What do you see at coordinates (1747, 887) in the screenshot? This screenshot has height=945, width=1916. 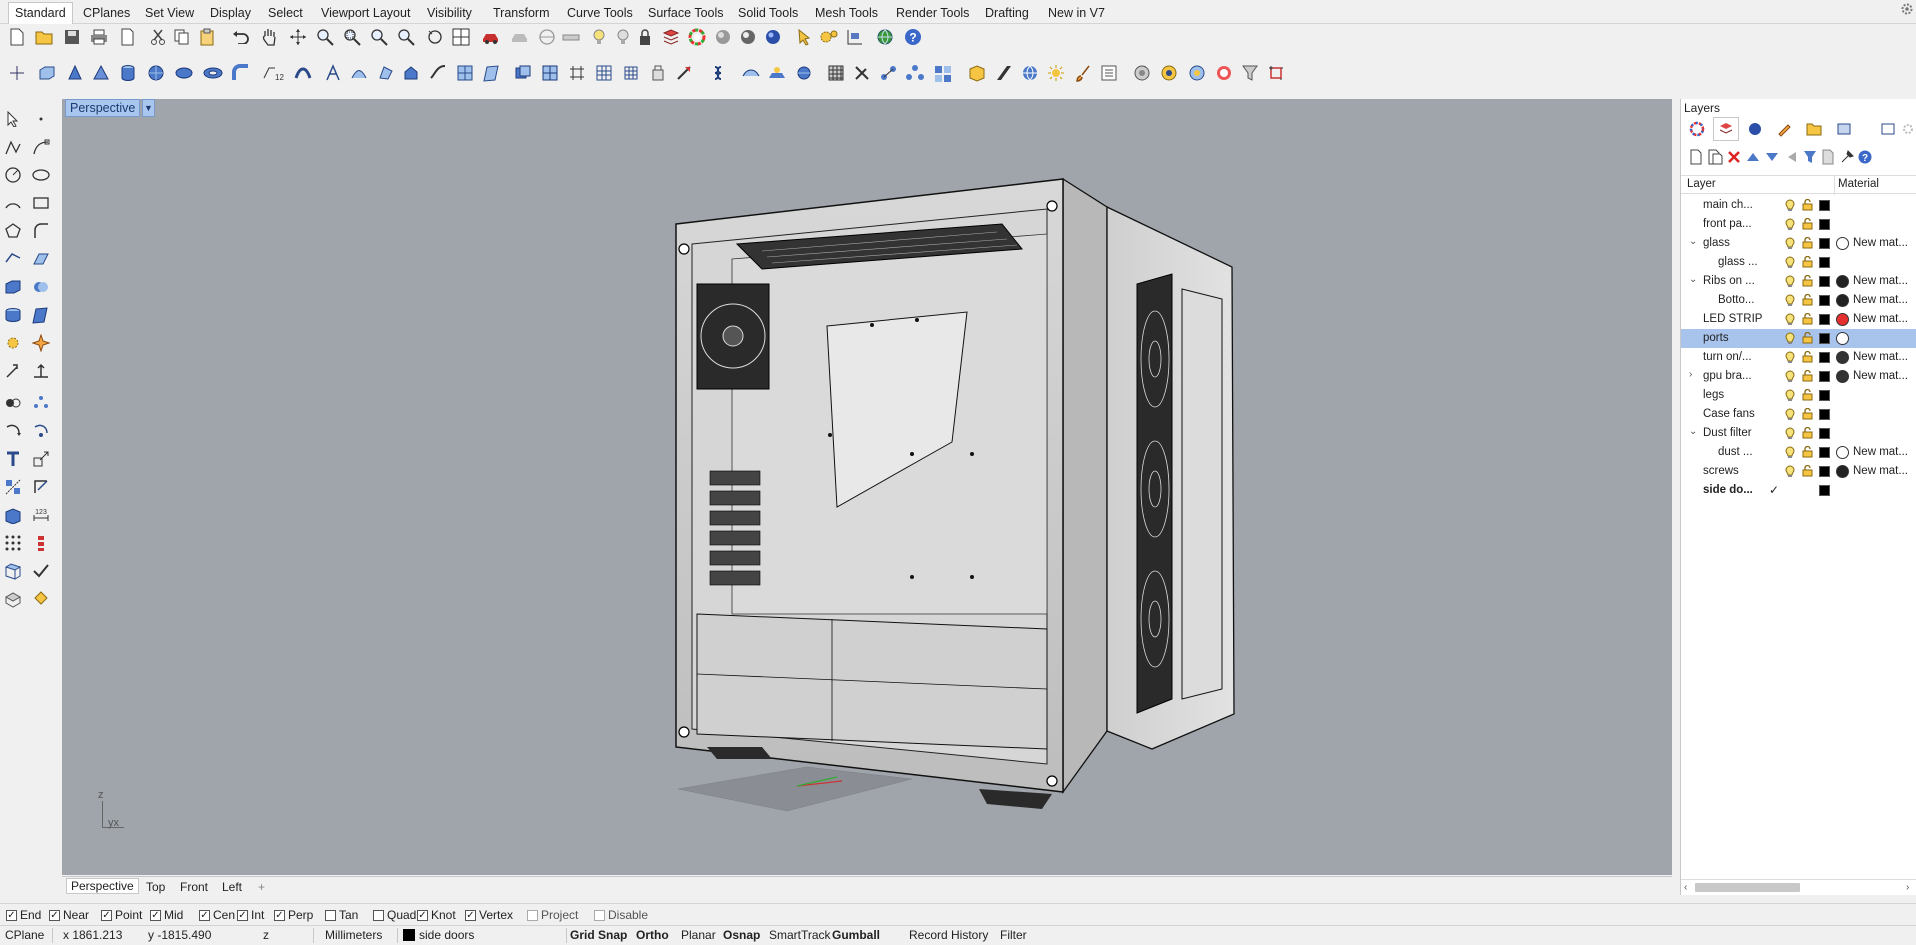 I see `scrollbar-thumb` at bounding box center [1747, 887].